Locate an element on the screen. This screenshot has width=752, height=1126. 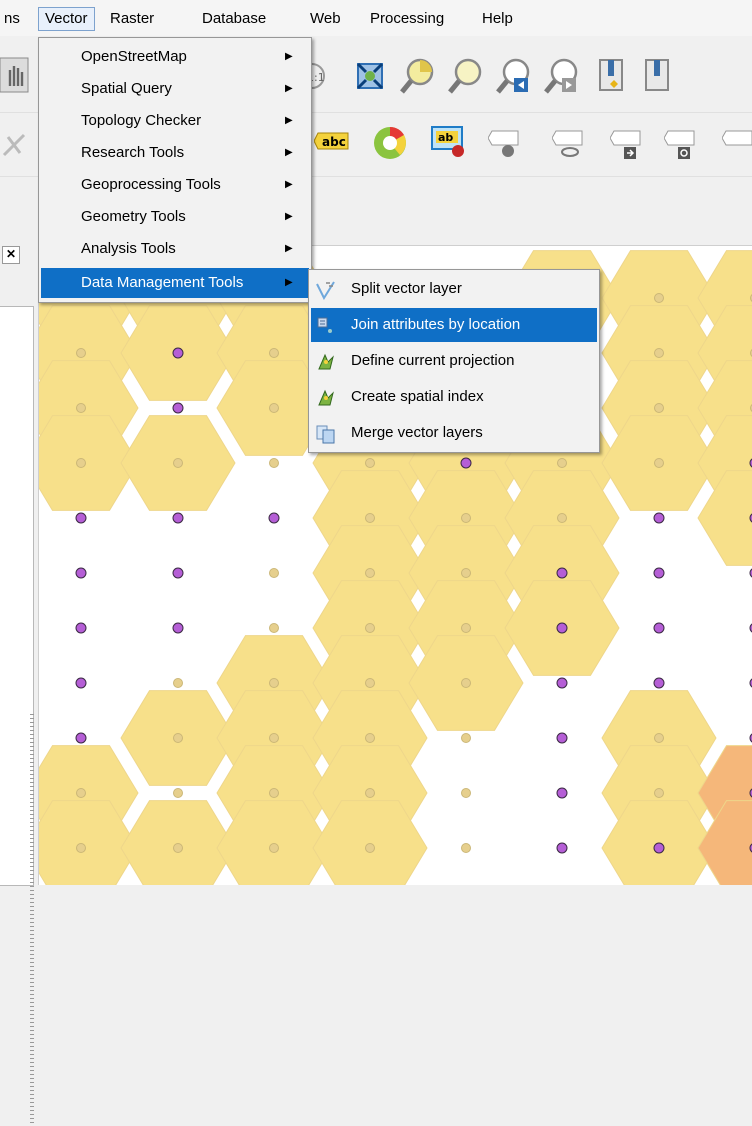
menu-item-geometry-tools: Geometry Tools ▶ is located at coordinates (175, 217).